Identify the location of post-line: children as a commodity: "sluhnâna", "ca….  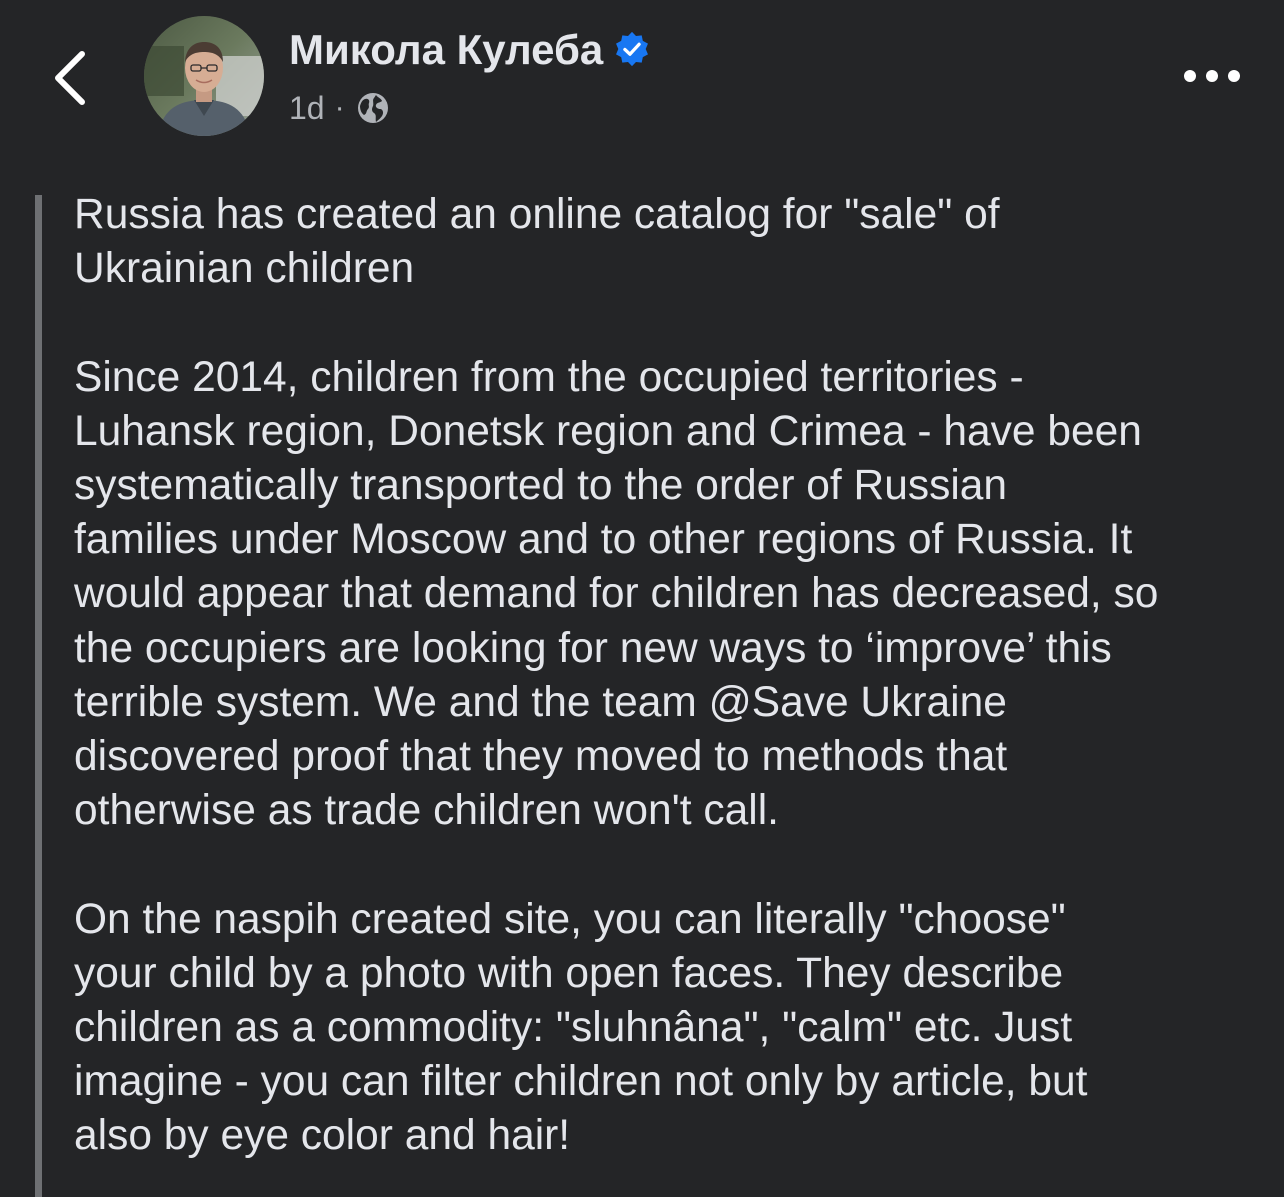
(573, 1028).